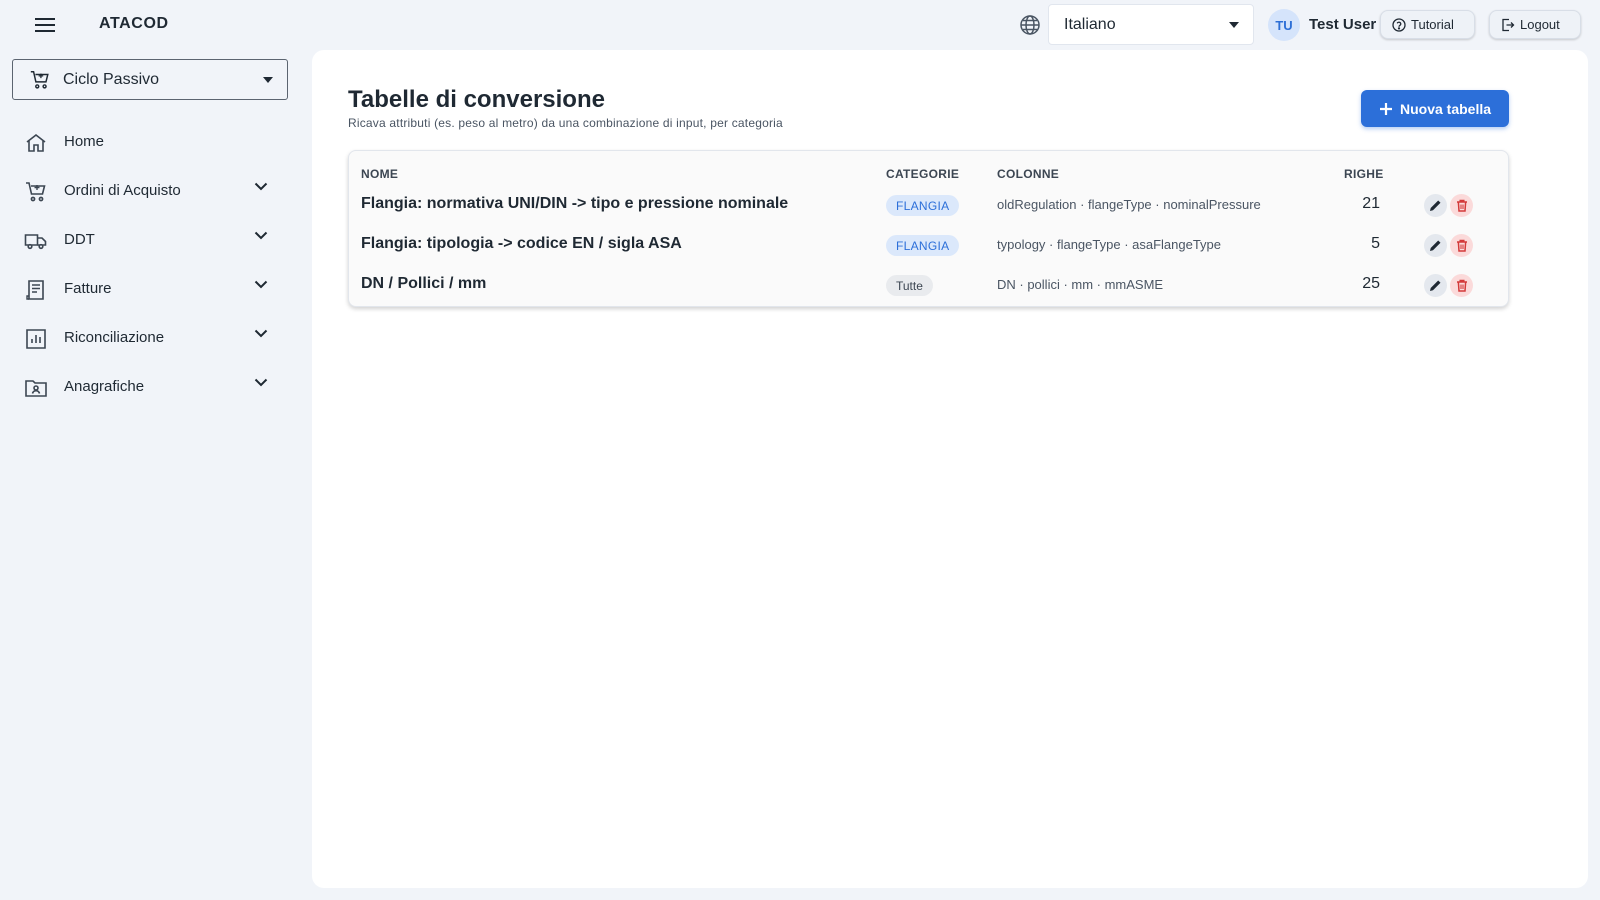 This screenshot has width=1600, height=900. I want to click on globe-icon, so click(1030, 25).